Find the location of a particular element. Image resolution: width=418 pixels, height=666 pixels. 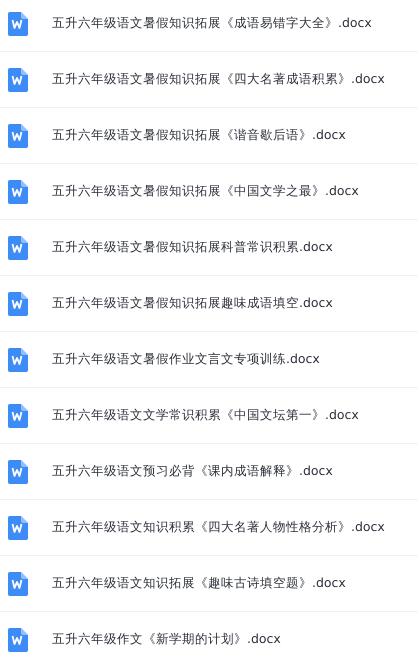

file-row: 五升六年级语文知识积累《四大名著人物性格分析》.docx is located at coordinates (209, 528).